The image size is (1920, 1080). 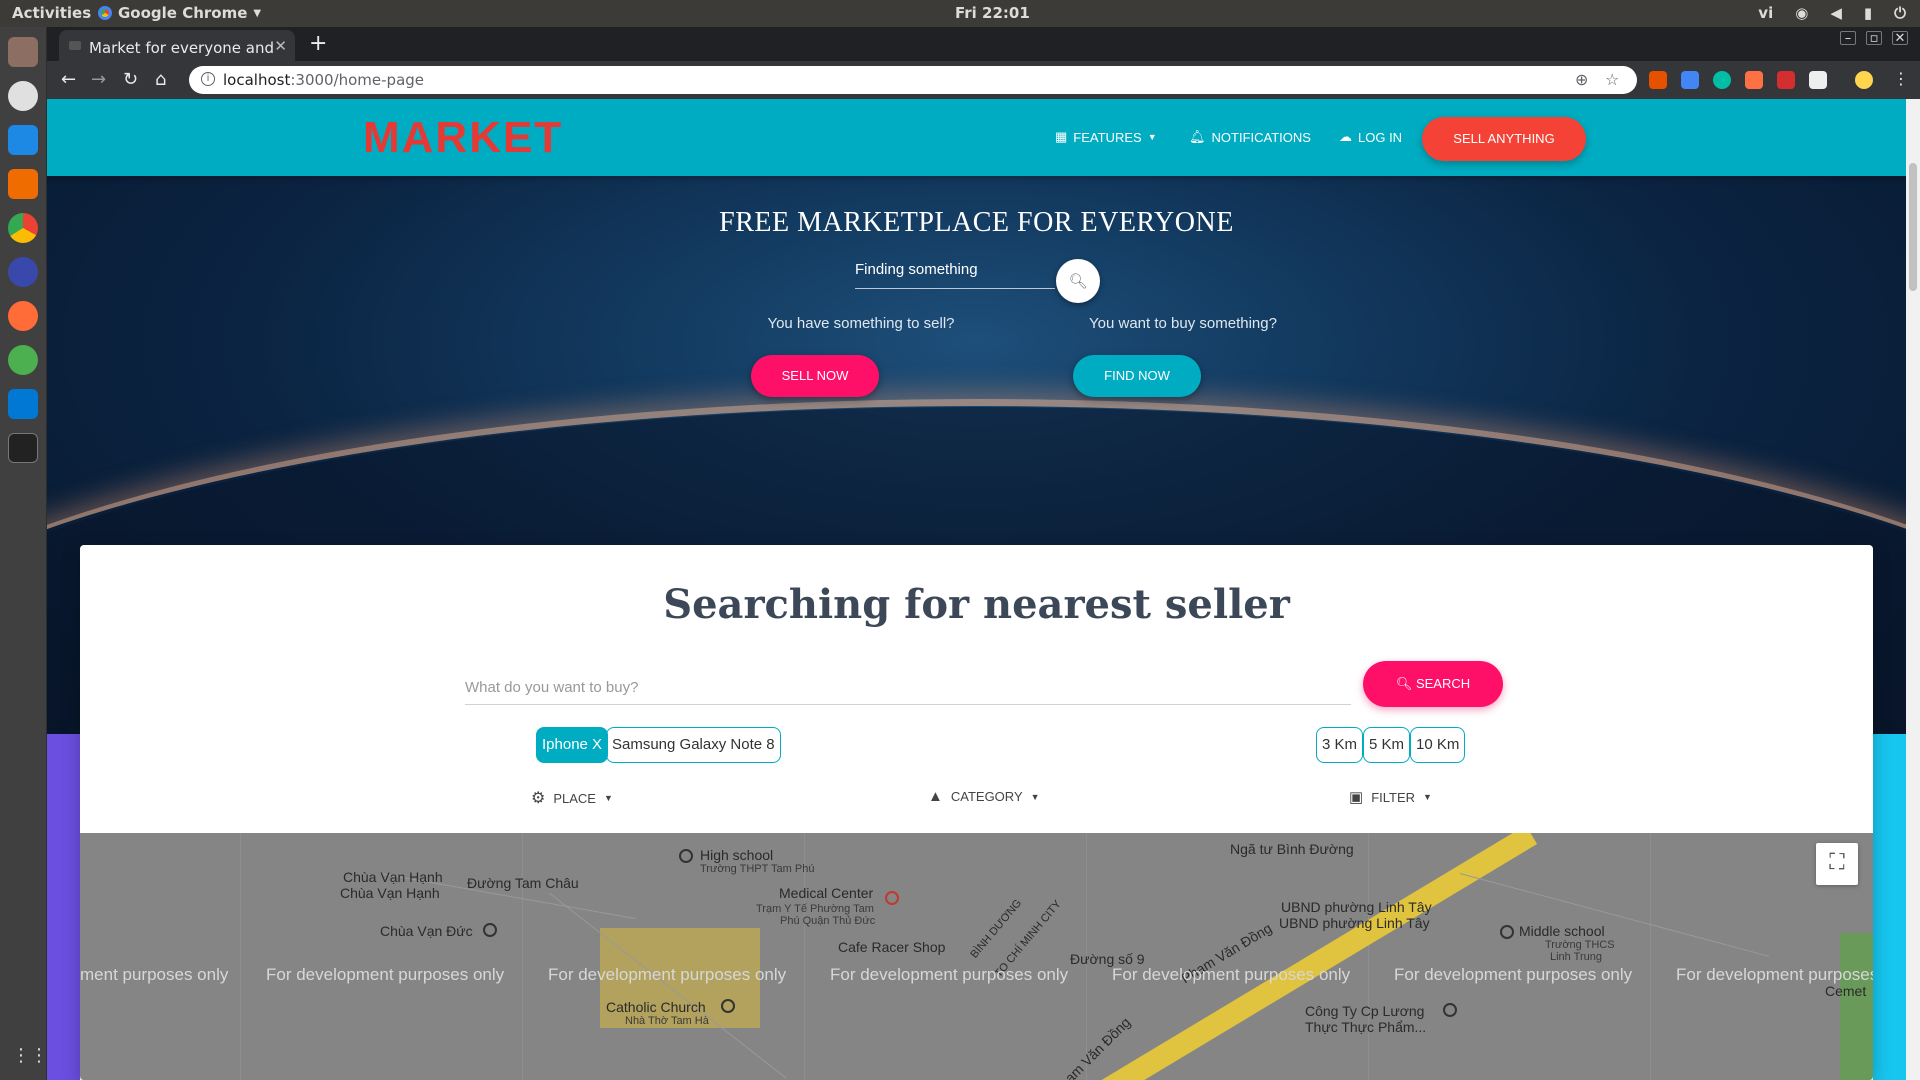 What do you see at coordinates (1900, 13) in the screenshot?
I see `power-icon: ⏻` at bounding box center [1900, 13].